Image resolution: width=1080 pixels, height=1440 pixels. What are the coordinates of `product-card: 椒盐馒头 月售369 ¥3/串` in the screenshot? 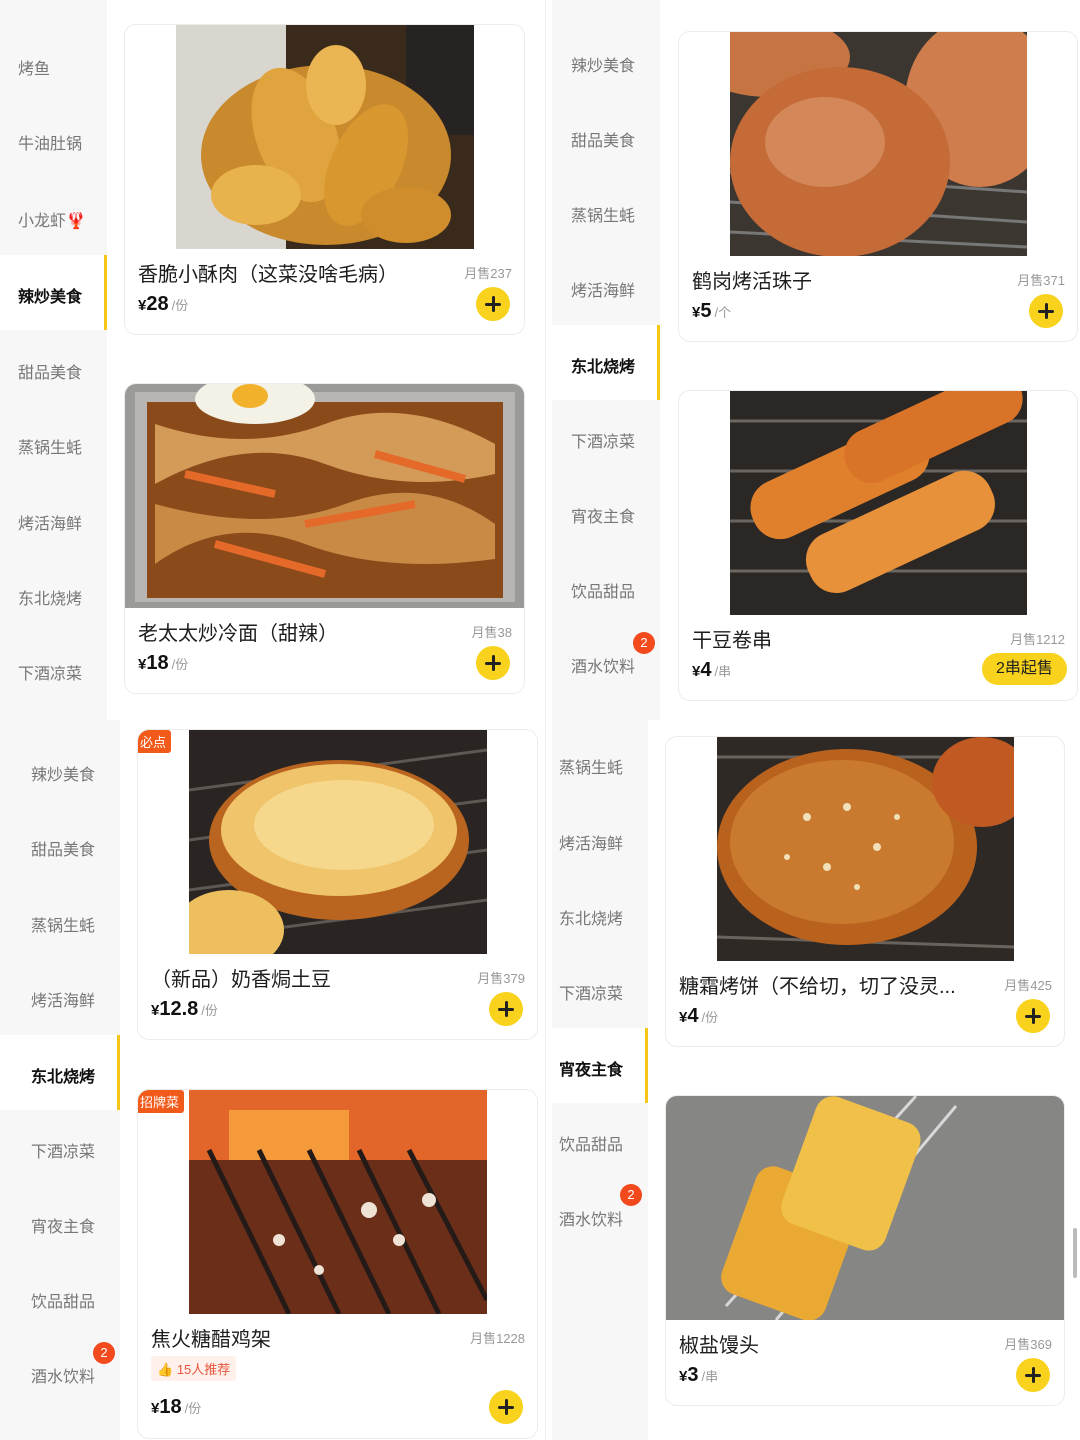 It's located at (865, 1250).